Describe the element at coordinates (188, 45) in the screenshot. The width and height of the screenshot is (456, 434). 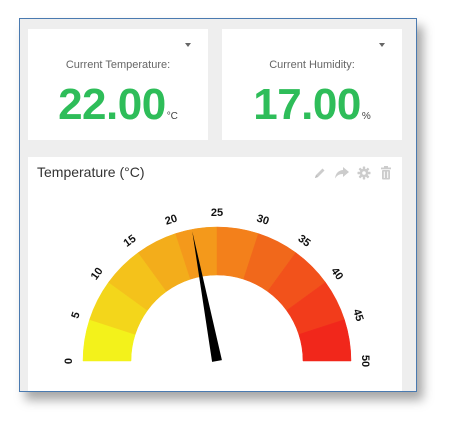
I see `temperature-card-menu-icon` at that location.